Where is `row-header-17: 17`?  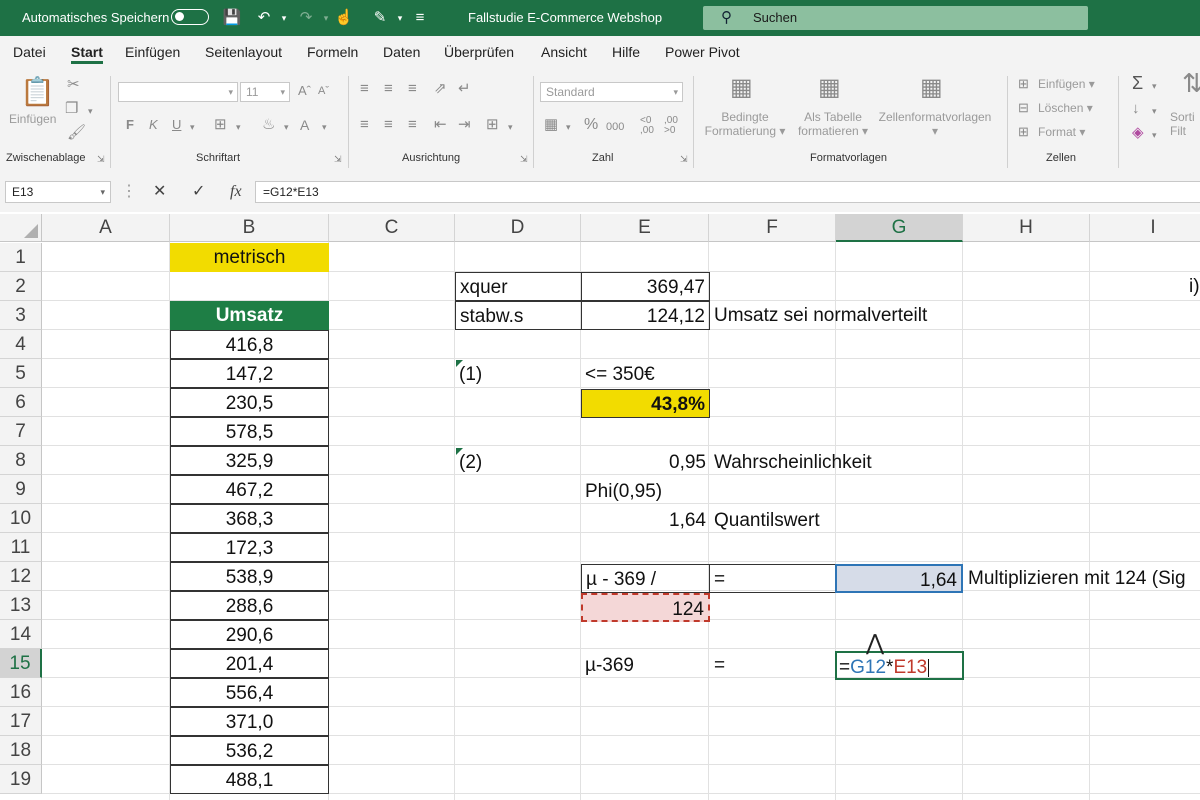 row-header-17: 17 is located at coordinates (21, 721).